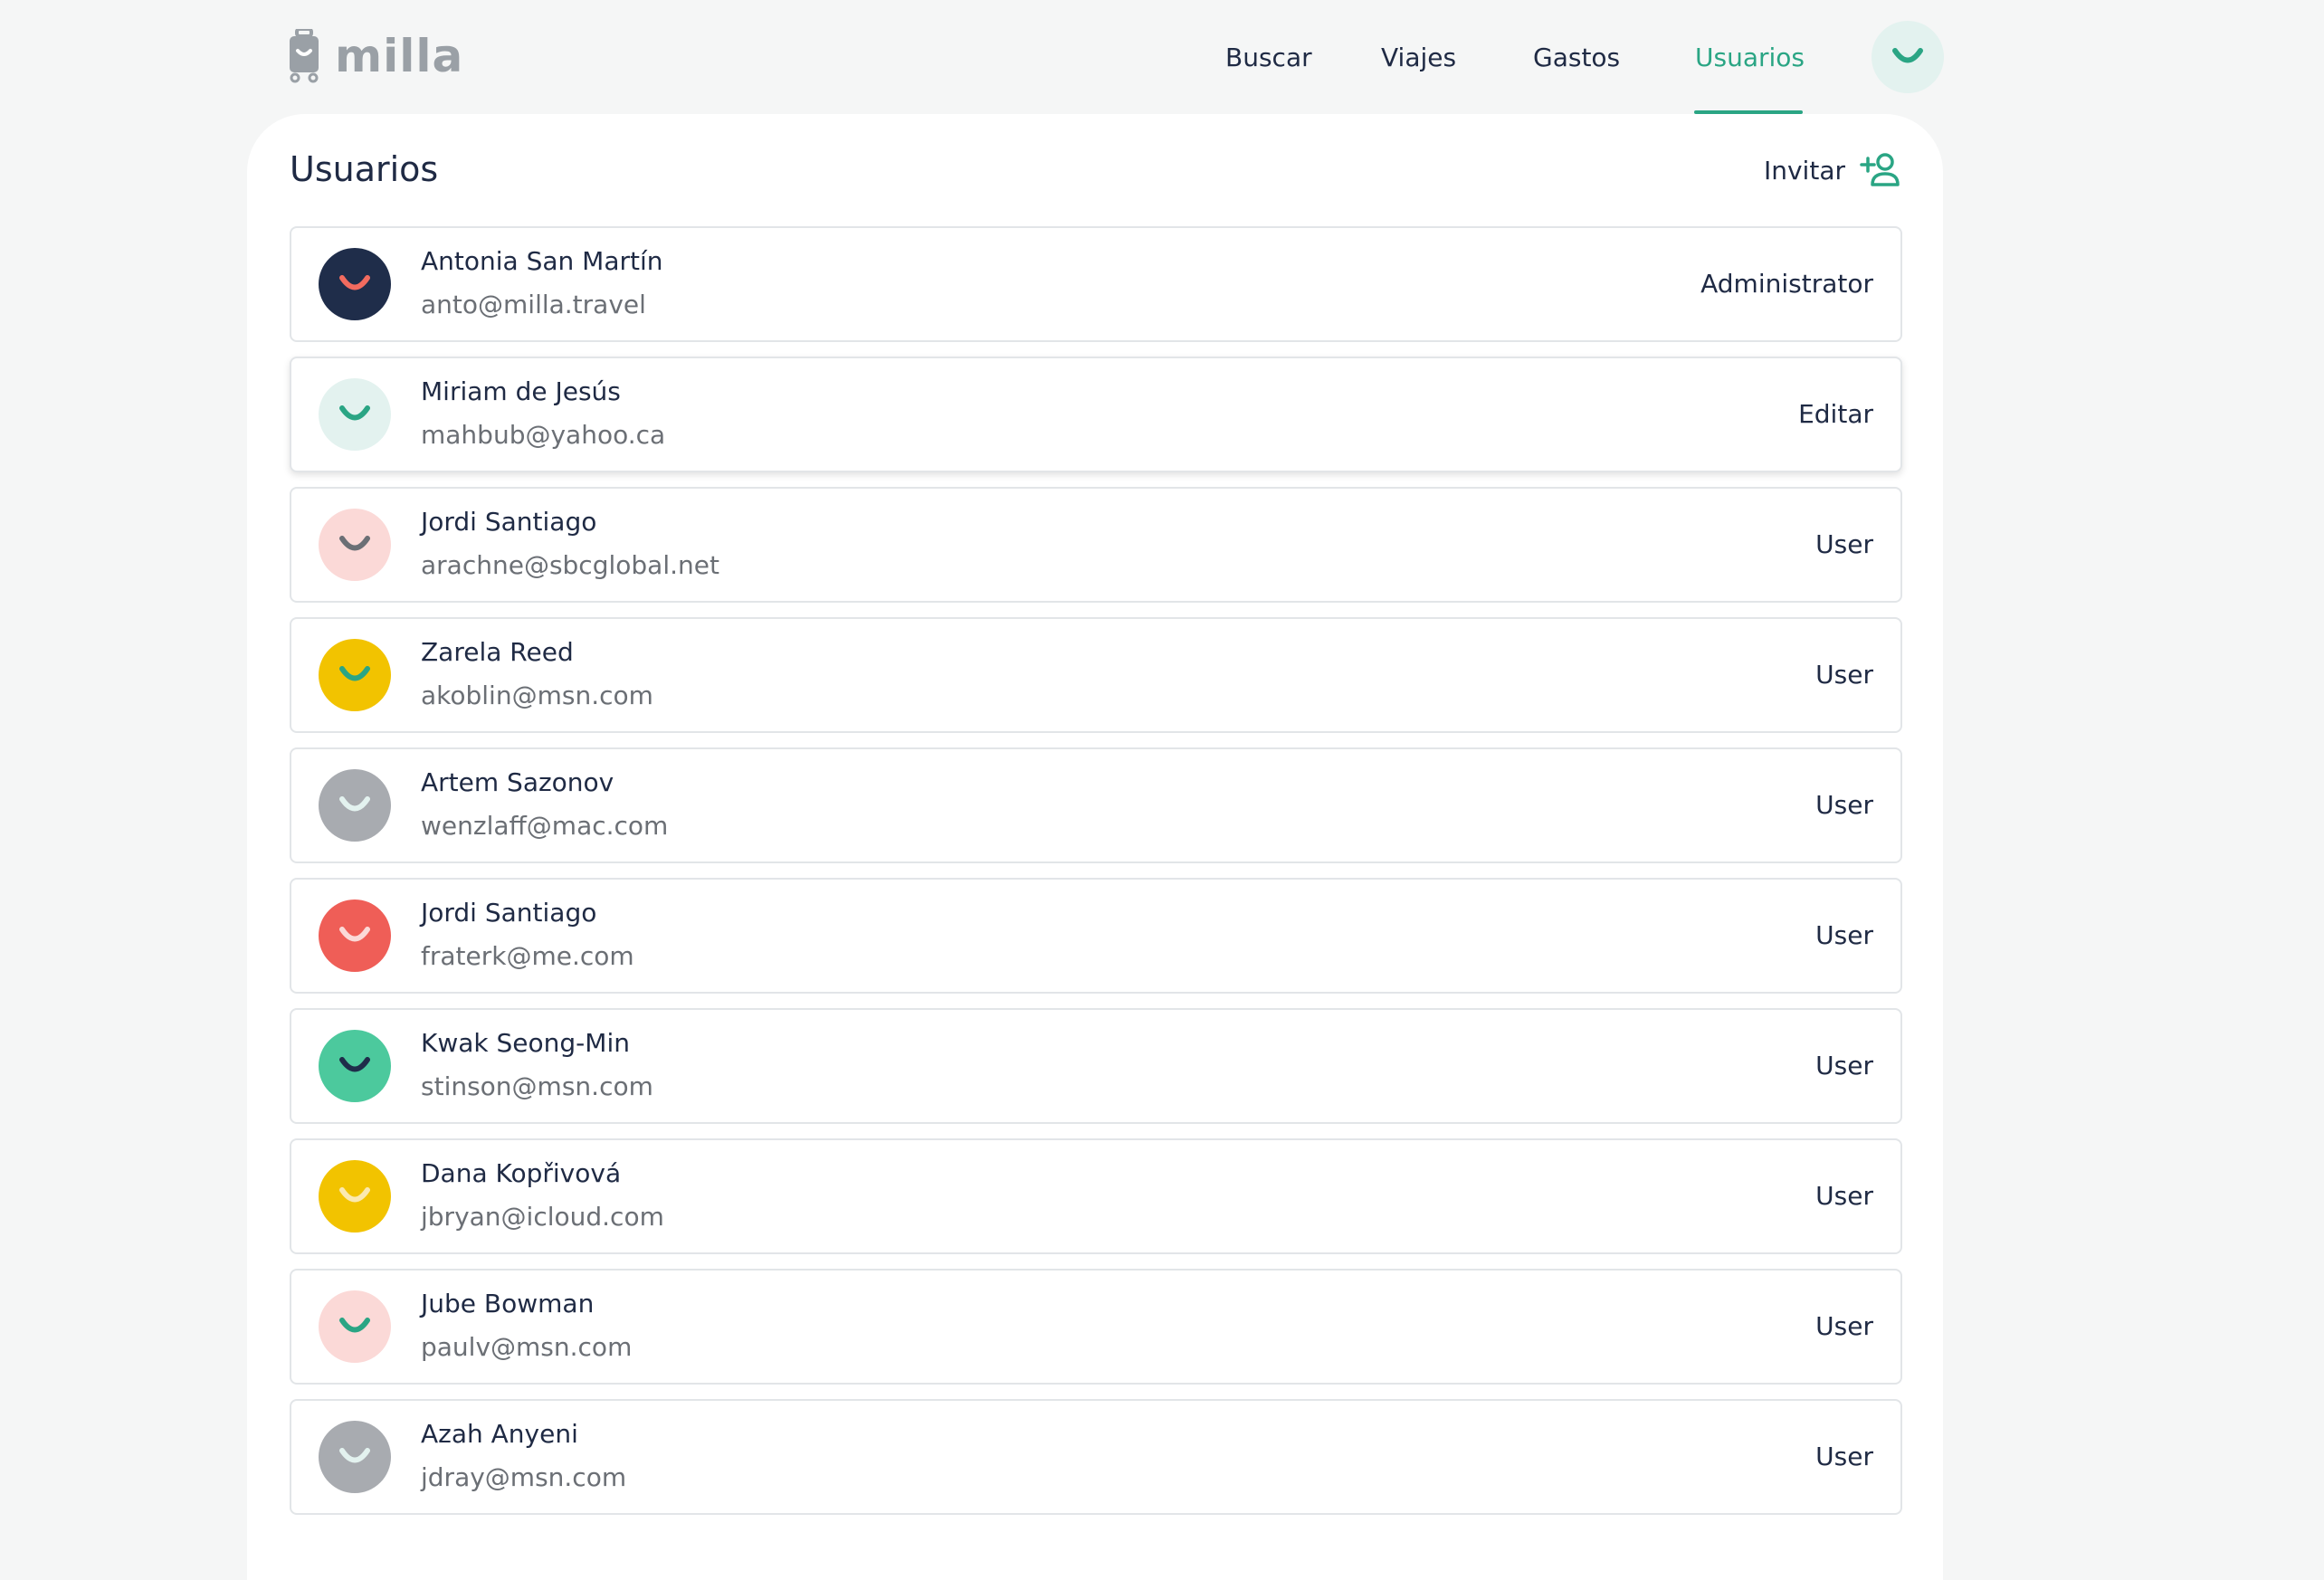 The image size is (2324, 1580). Describe the element at coordinates (1096, 936) in the screenshot. I see `user-row: Jordi Santiago fraterk@me.com User` at that location.